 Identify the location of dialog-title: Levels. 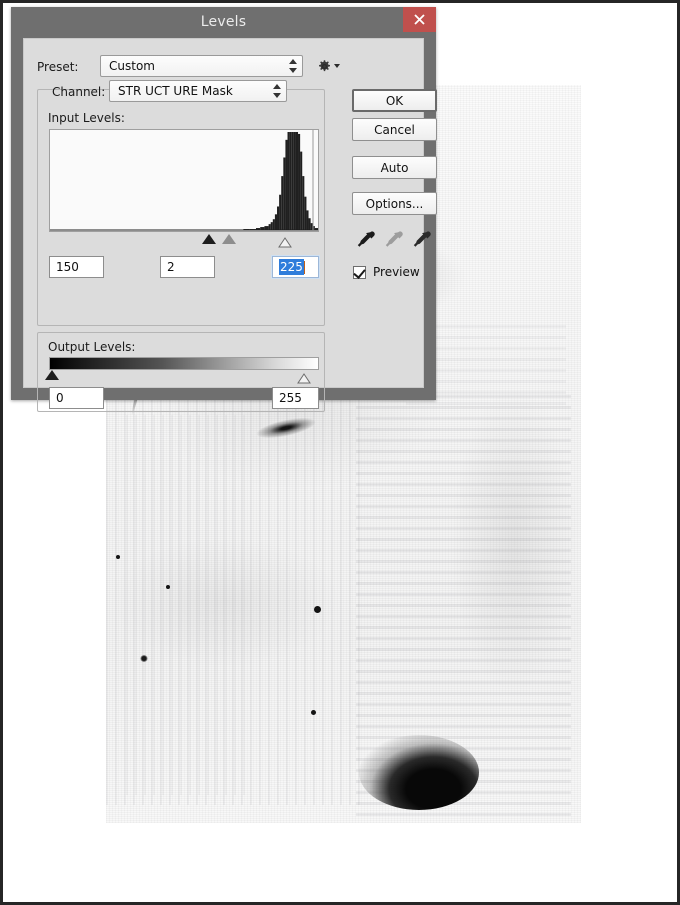
(223, 22).